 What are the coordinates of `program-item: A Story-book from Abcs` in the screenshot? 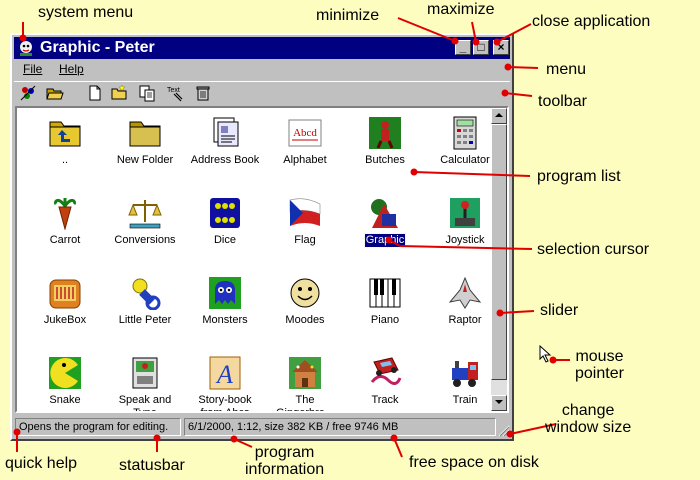 It's located at (225, 383).